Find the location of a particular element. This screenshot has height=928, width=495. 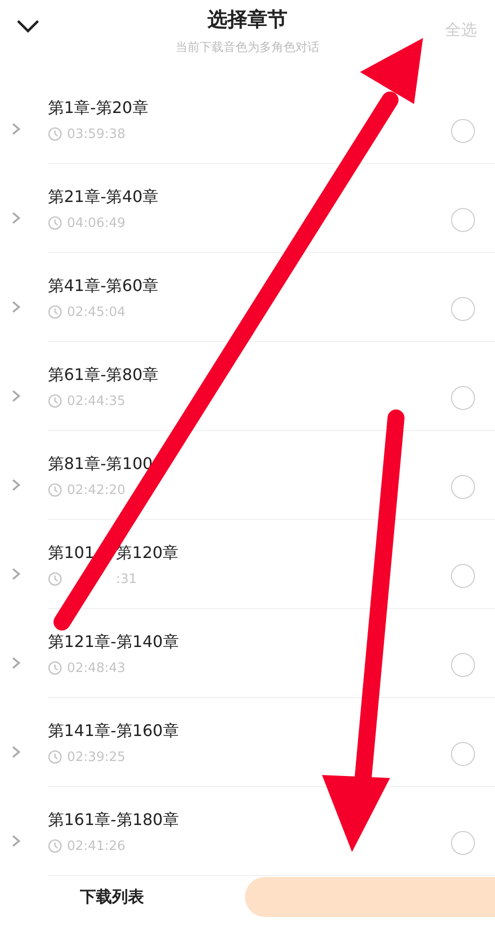

chapter-title: 第21章-第40章 is located at coordinates (104, 197).